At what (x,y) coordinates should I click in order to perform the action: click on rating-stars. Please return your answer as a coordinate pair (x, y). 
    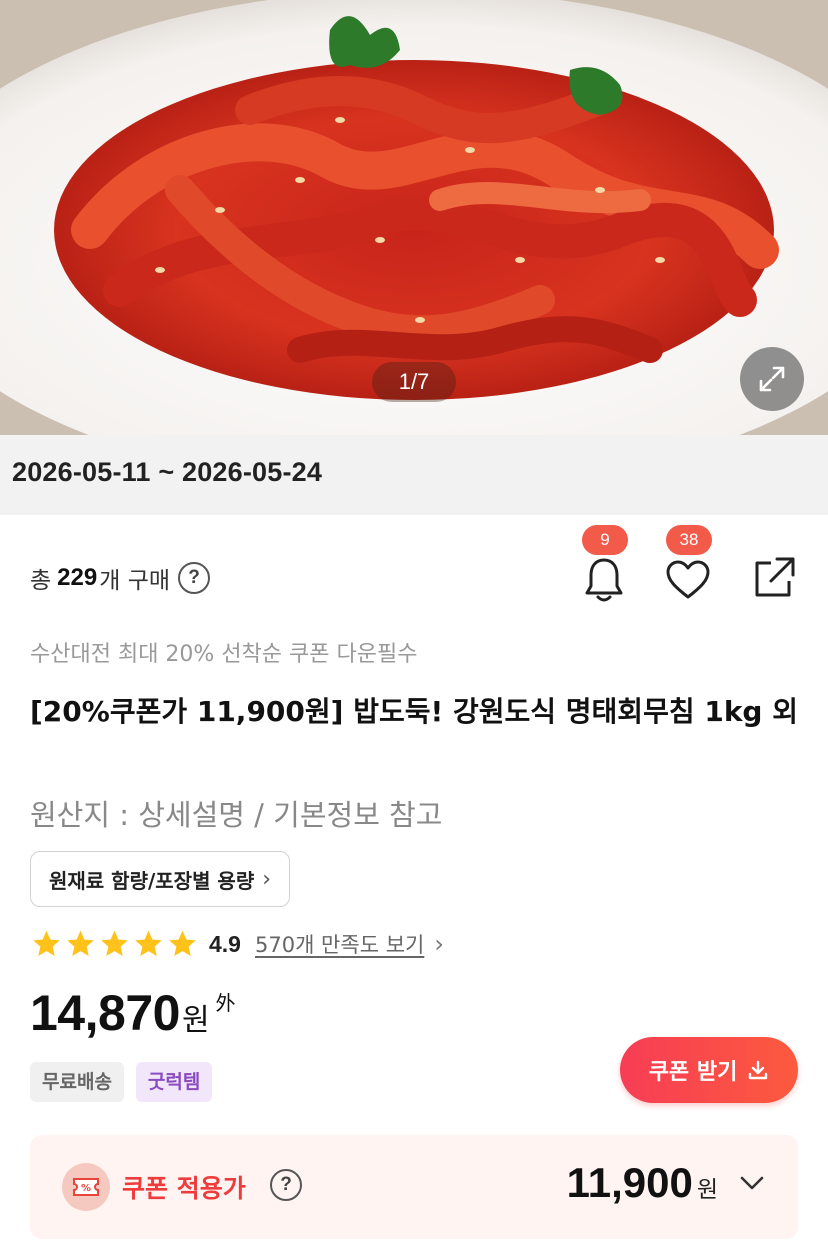
    Looking at the image, I should click on (114, 944).